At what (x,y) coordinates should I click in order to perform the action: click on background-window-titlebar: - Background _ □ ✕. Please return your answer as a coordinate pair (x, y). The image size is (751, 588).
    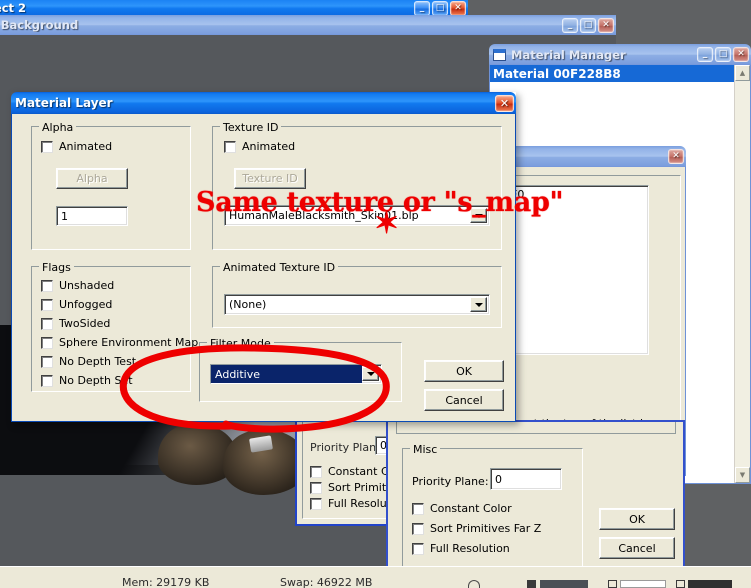
    Looking at the image, I should click on (308, 25).